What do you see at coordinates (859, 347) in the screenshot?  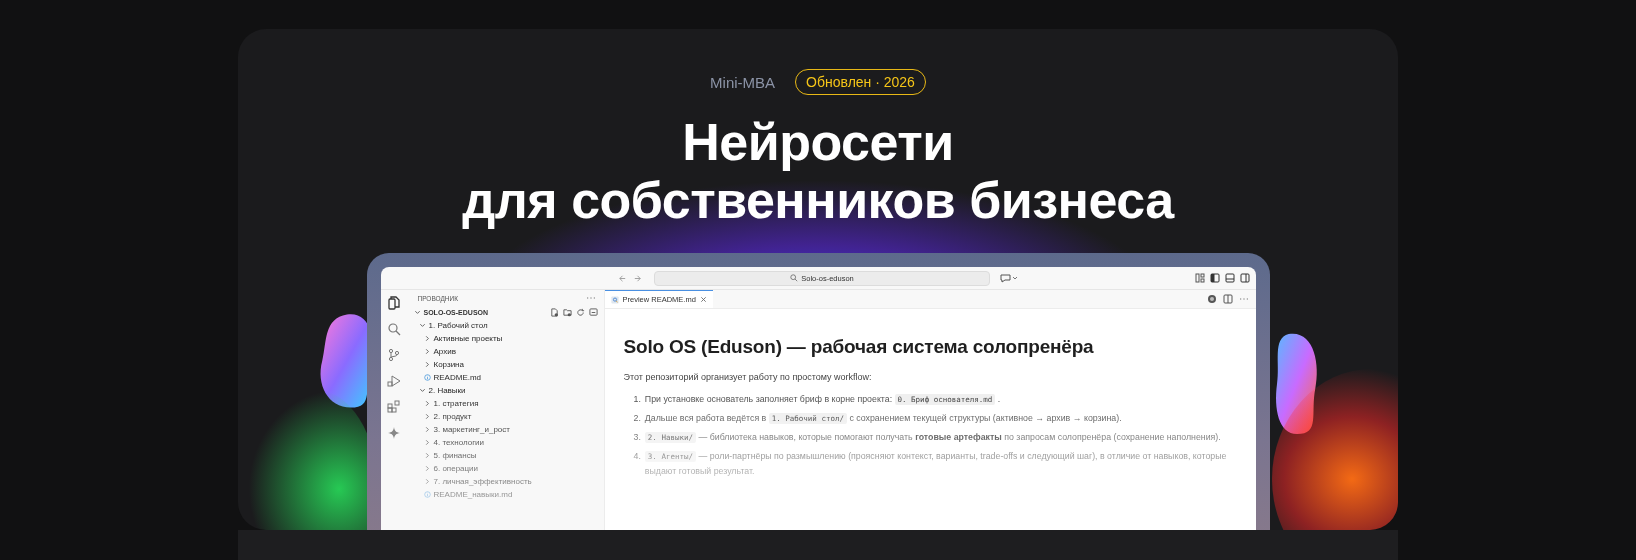 I see `document-heading: Solo OS (Eduson) — рабочая система солопренёра` at bounding box center [859, 347].